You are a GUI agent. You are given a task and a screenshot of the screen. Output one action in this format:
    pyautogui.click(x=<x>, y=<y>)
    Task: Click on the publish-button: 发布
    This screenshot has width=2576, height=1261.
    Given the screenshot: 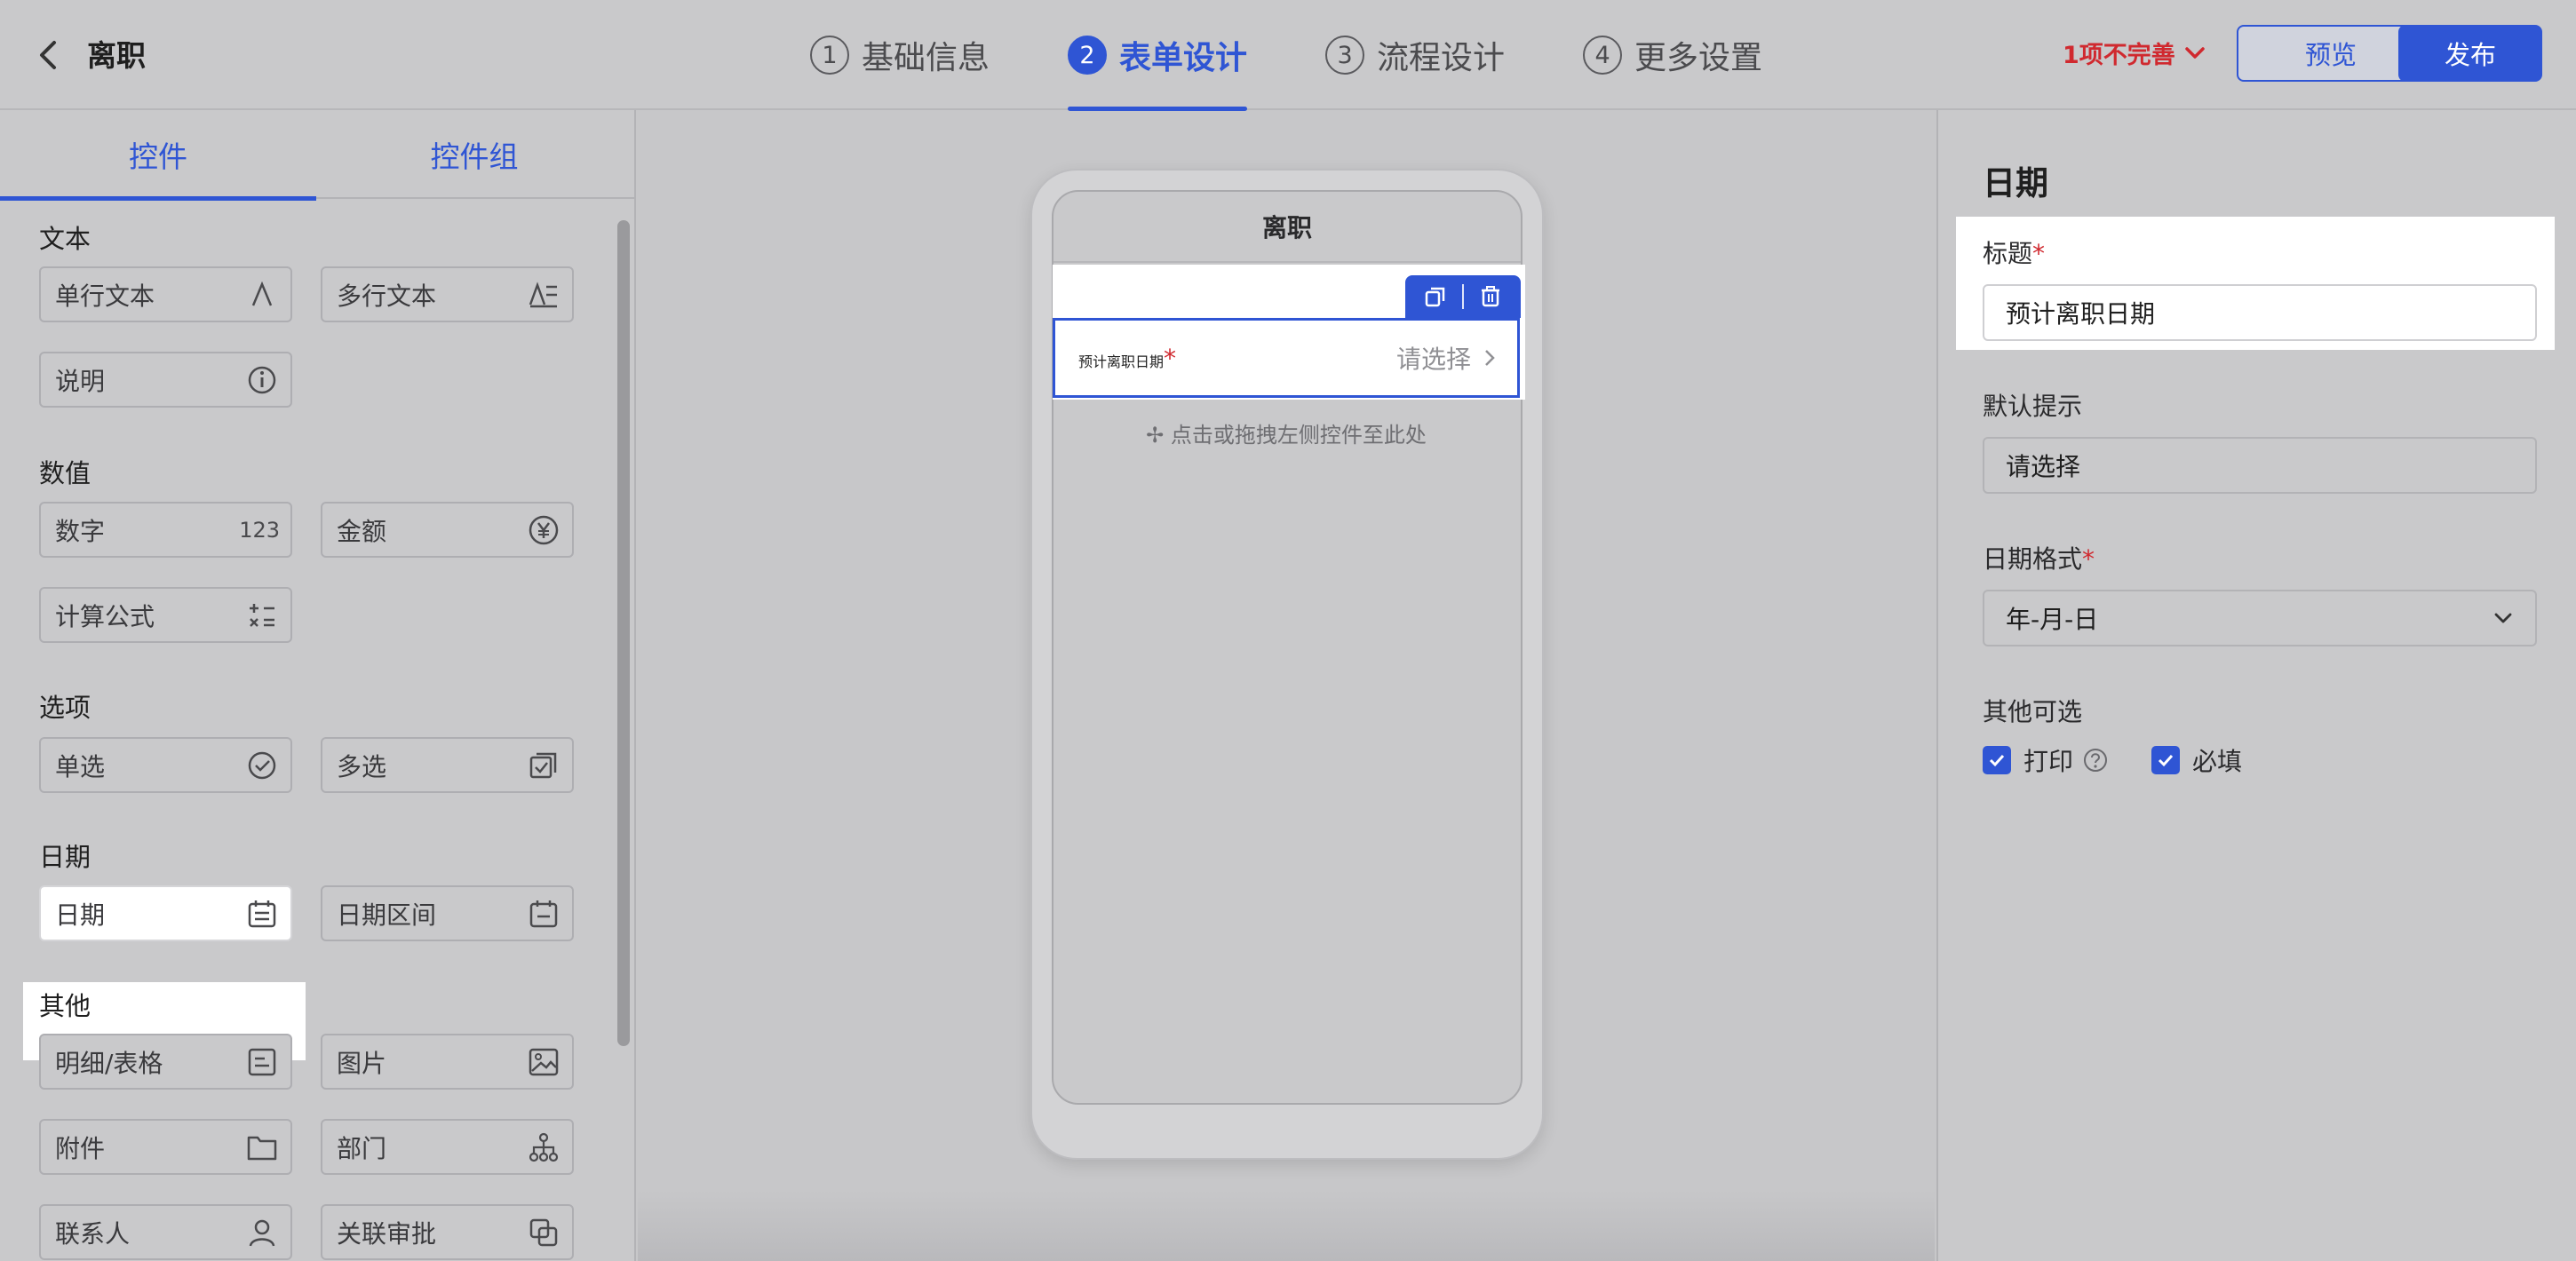 What is the action you would take?
    pyautogui.click(x=2470, y=53)
    